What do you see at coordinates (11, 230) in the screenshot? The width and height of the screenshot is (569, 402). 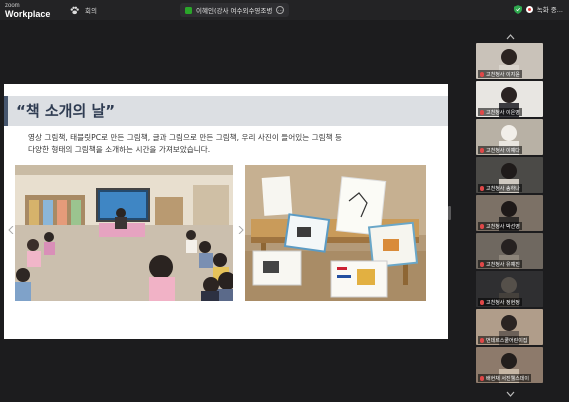 I see `chevron-left-icon` at bounding box center [11, 230].